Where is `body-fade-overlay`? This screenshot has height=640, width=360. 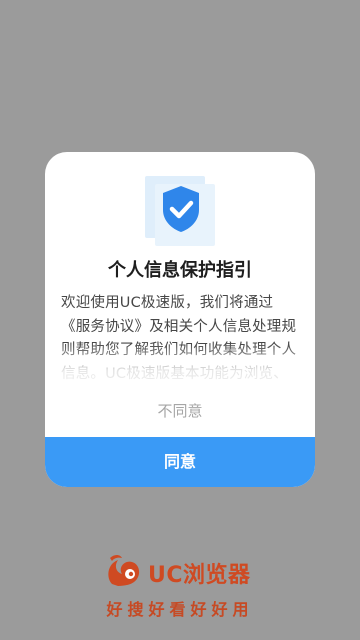
body-fade-overlay is located at coordinates (180, 373).